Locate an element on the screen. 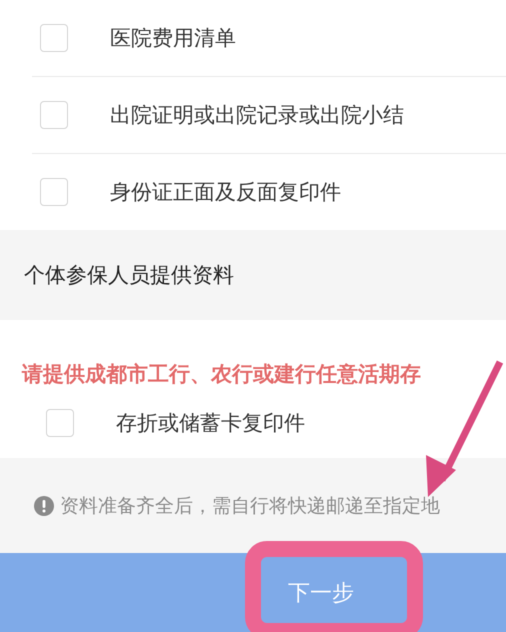 This screenshot has width=506, height=632. document-label: 医院费用清单 is located at coordinates (173, 38).